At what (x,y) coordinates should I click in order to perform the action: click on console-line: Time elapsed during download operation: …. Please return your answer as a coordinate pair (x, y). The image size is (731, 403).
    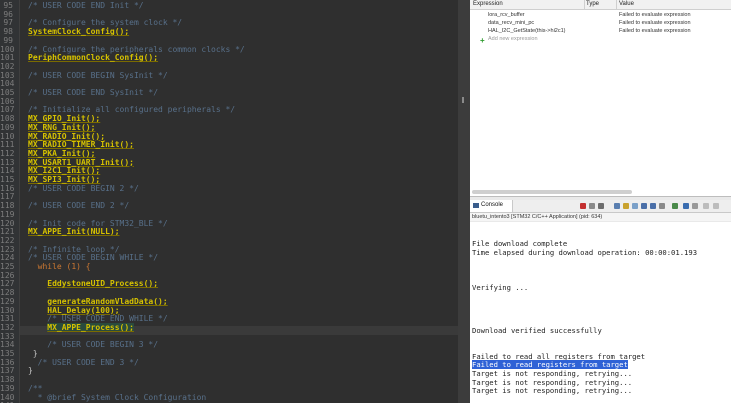
    Looking at the image, I should click on (585, 252).